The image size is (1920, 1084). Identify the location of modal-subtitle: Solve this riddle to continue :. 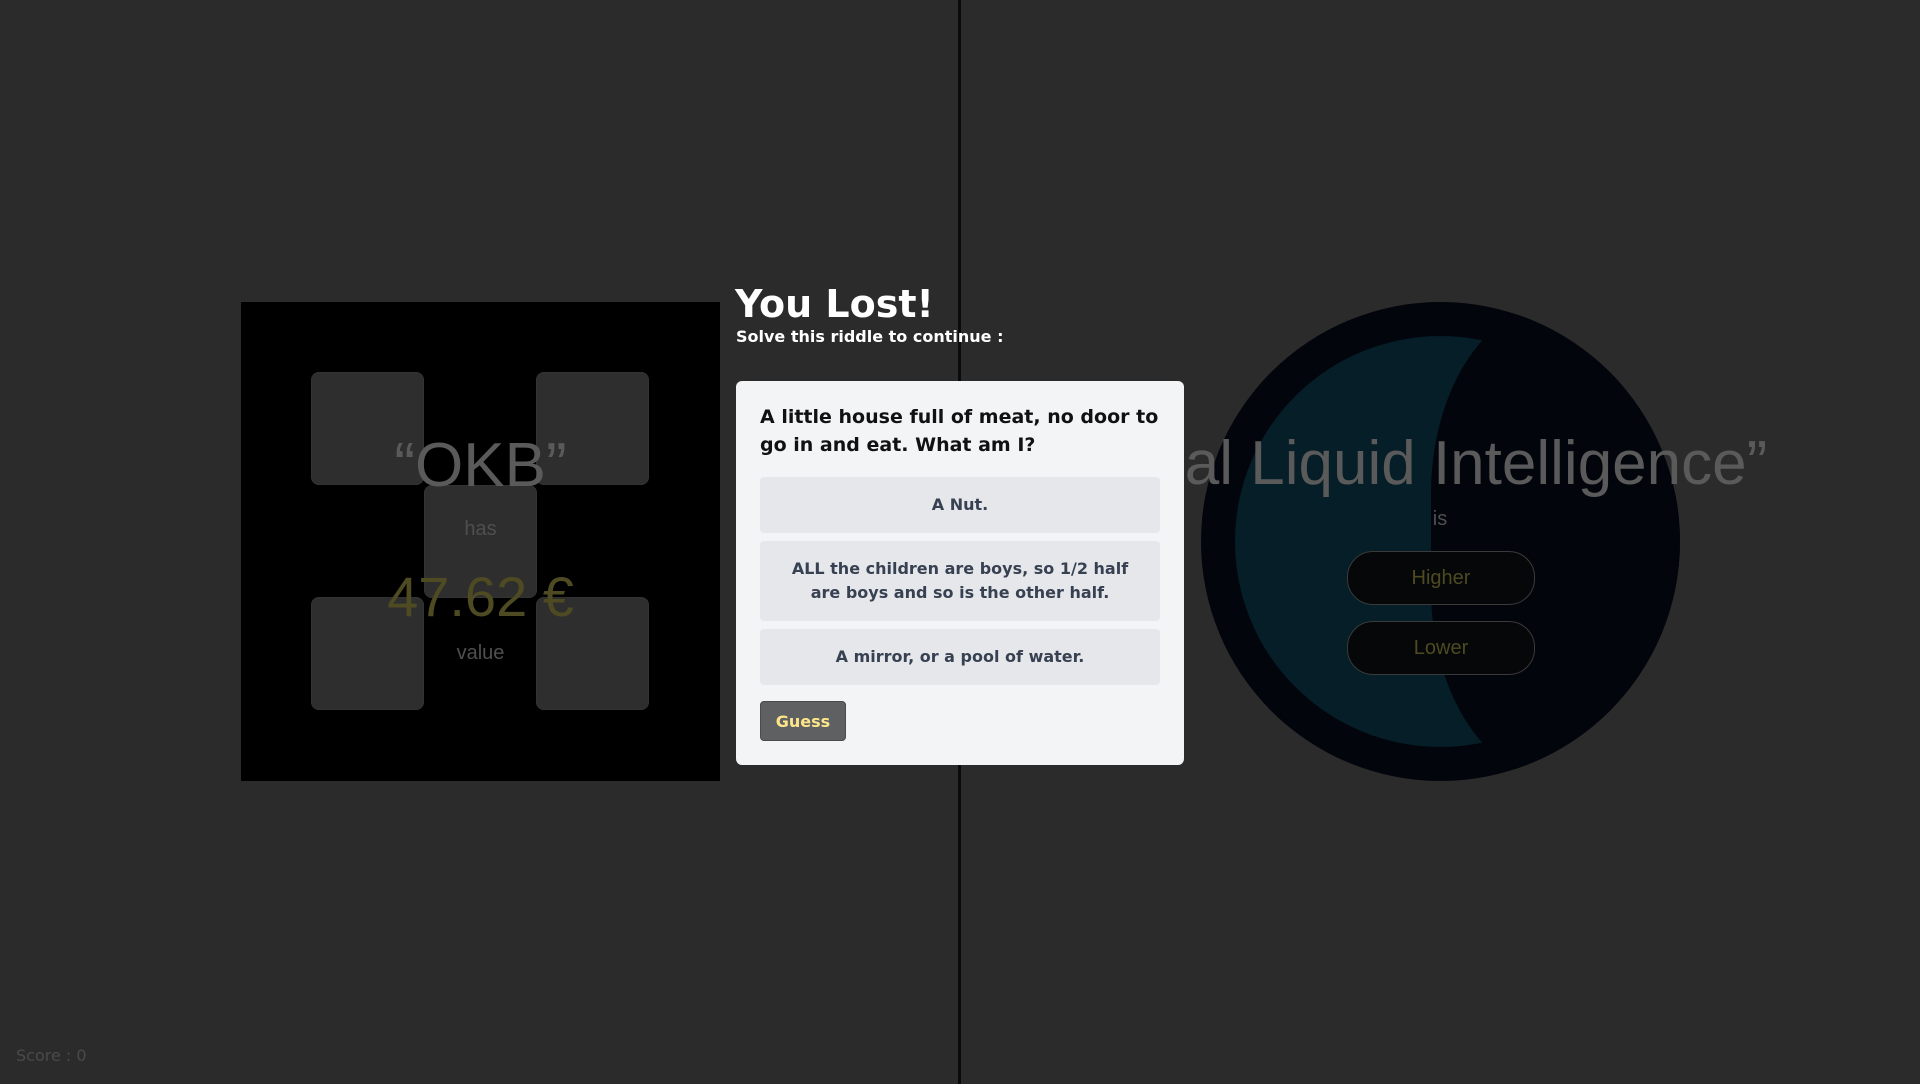
(870, 336).